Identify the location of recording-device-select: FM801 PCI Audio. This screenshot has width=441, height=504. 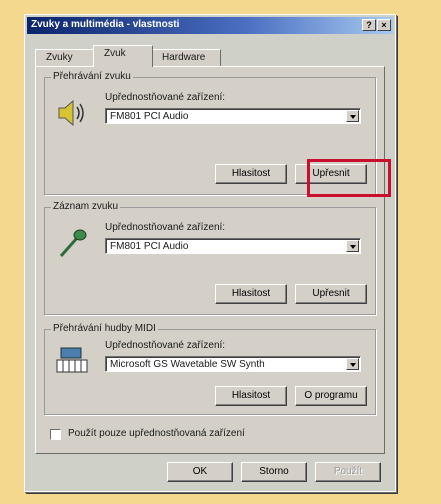
(233, 246).